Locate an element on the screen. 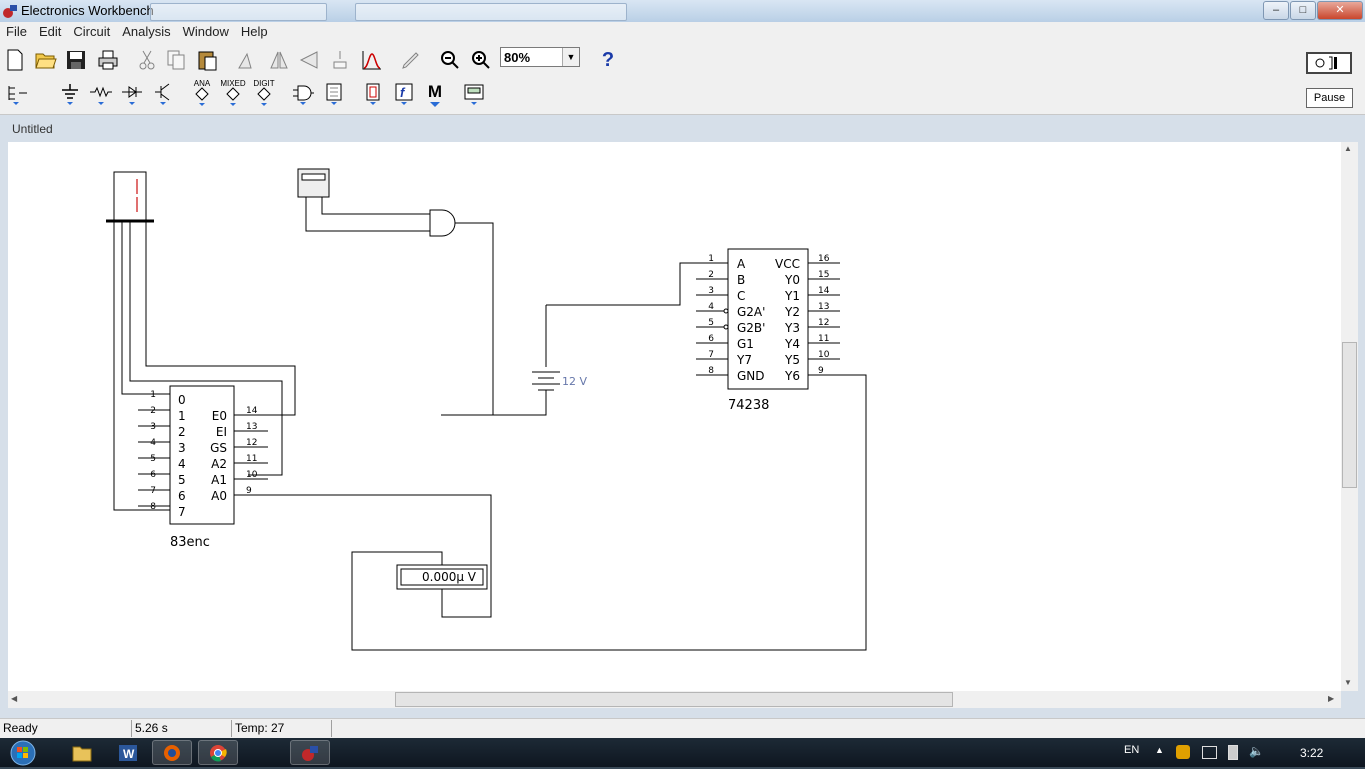 Image resolution: width=1365 pixels, height=769 pixels. menu-analysis: Analysis is located at coordinates (146, 31).